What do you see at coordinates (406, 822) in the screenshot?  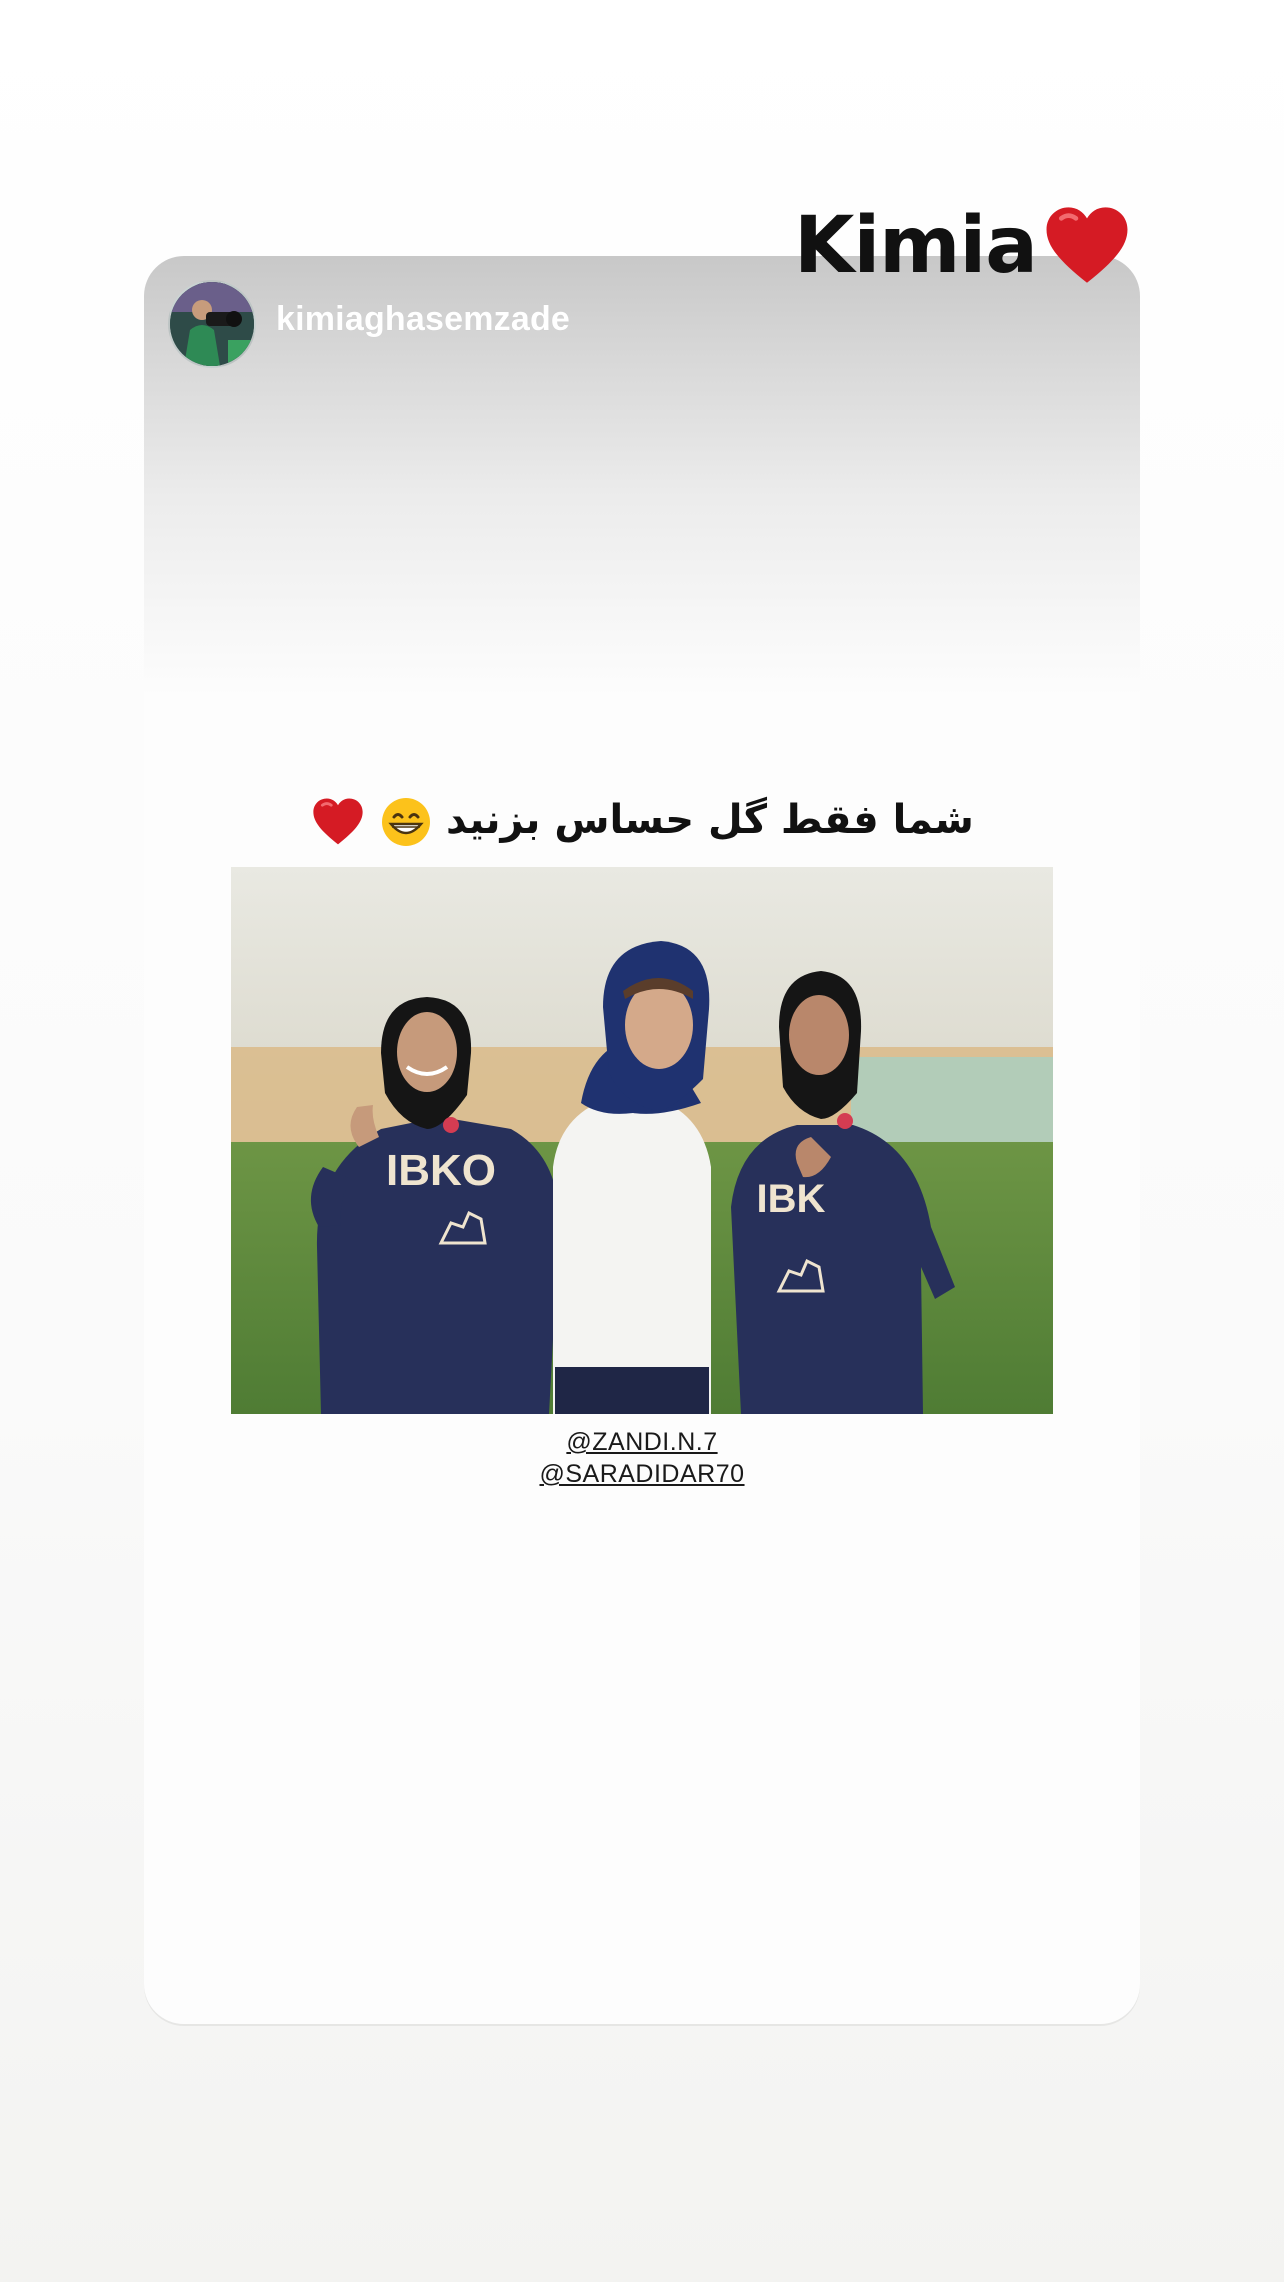 I see `grinning-face-icon` at bounding box center [406, 822].